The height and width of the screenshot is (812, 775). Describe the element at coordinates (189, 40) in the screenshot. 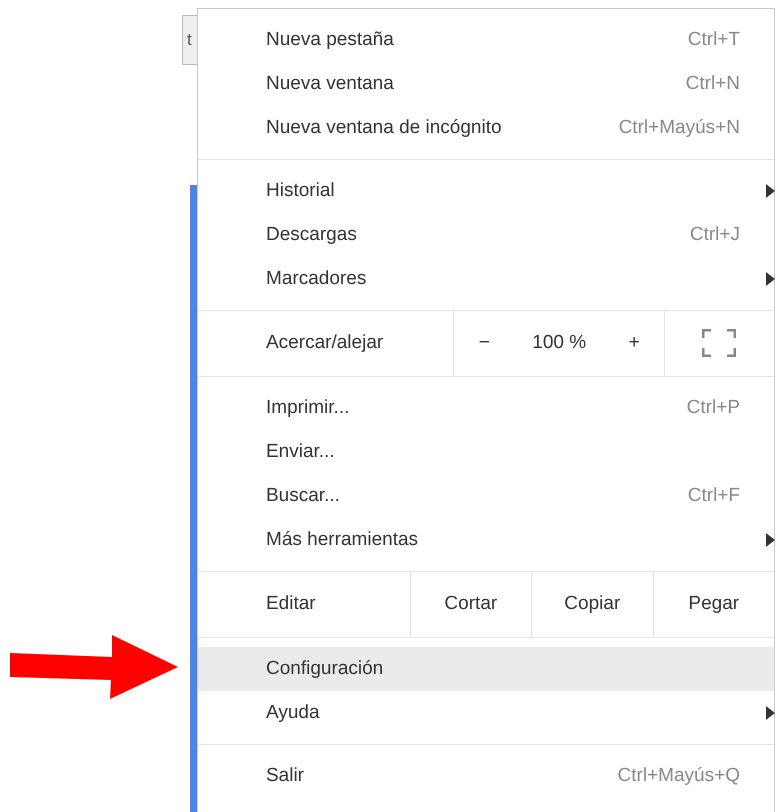

I see `address-field: t` at that location.